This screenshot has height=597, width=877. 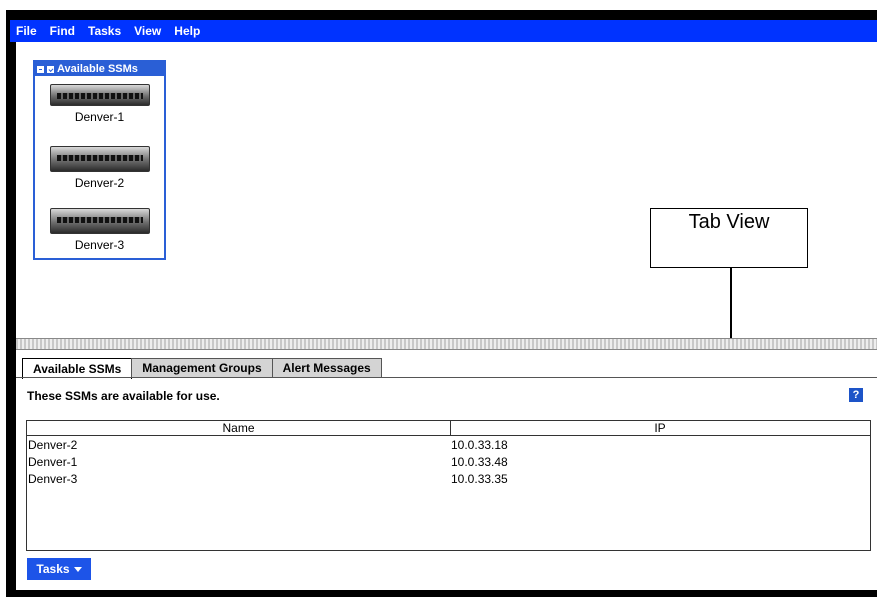 What do you see at coordinates (660, 428) in the screenshot?
I see `column-header-ip: IP` at bounding box center [660, 428].